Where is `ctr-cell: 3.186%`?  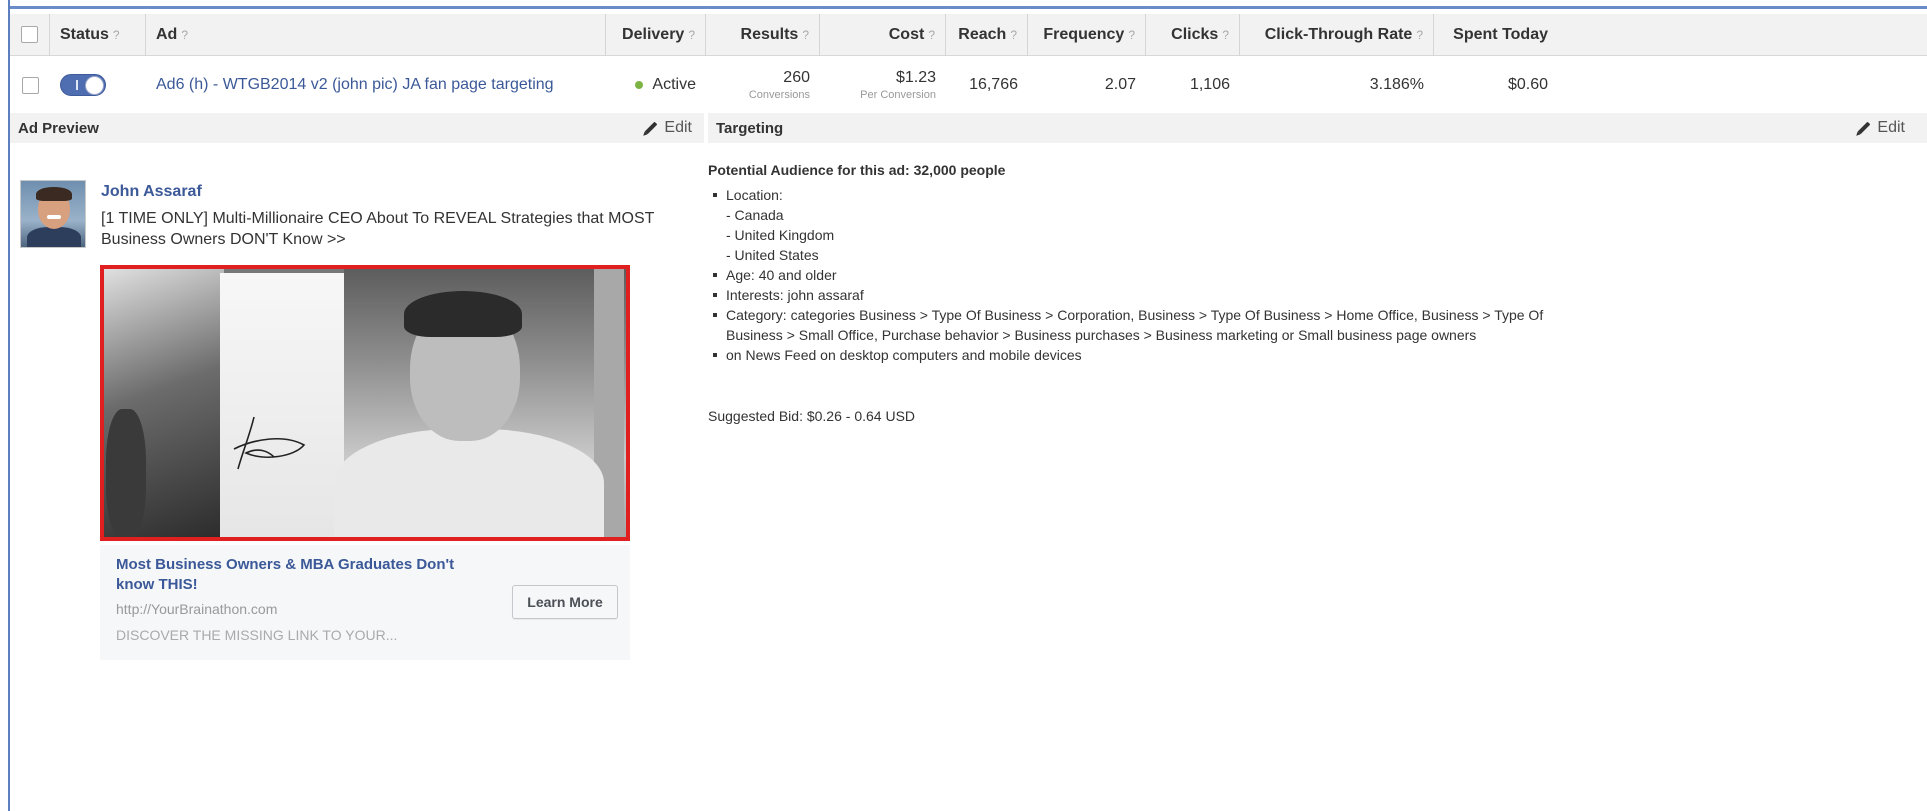
ctr-cell: 3.186% is located at coordinates (1337, 85).